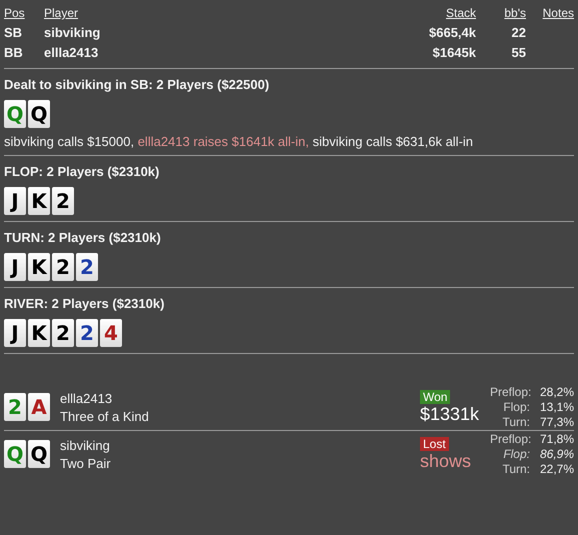 Image resolution: width=578 pixels, height=535 pixels. Describe the element at coordinates (556, 439) in the screenshot. I see `equity-value: 71,8%` at that location.